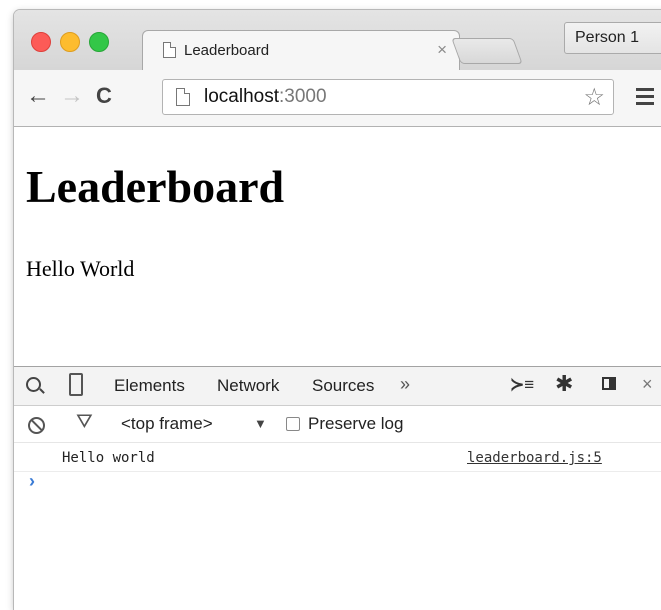  Describe the element at coordinates (594, 97) in the screenshot. I see `star-icon: ☆` at that location.